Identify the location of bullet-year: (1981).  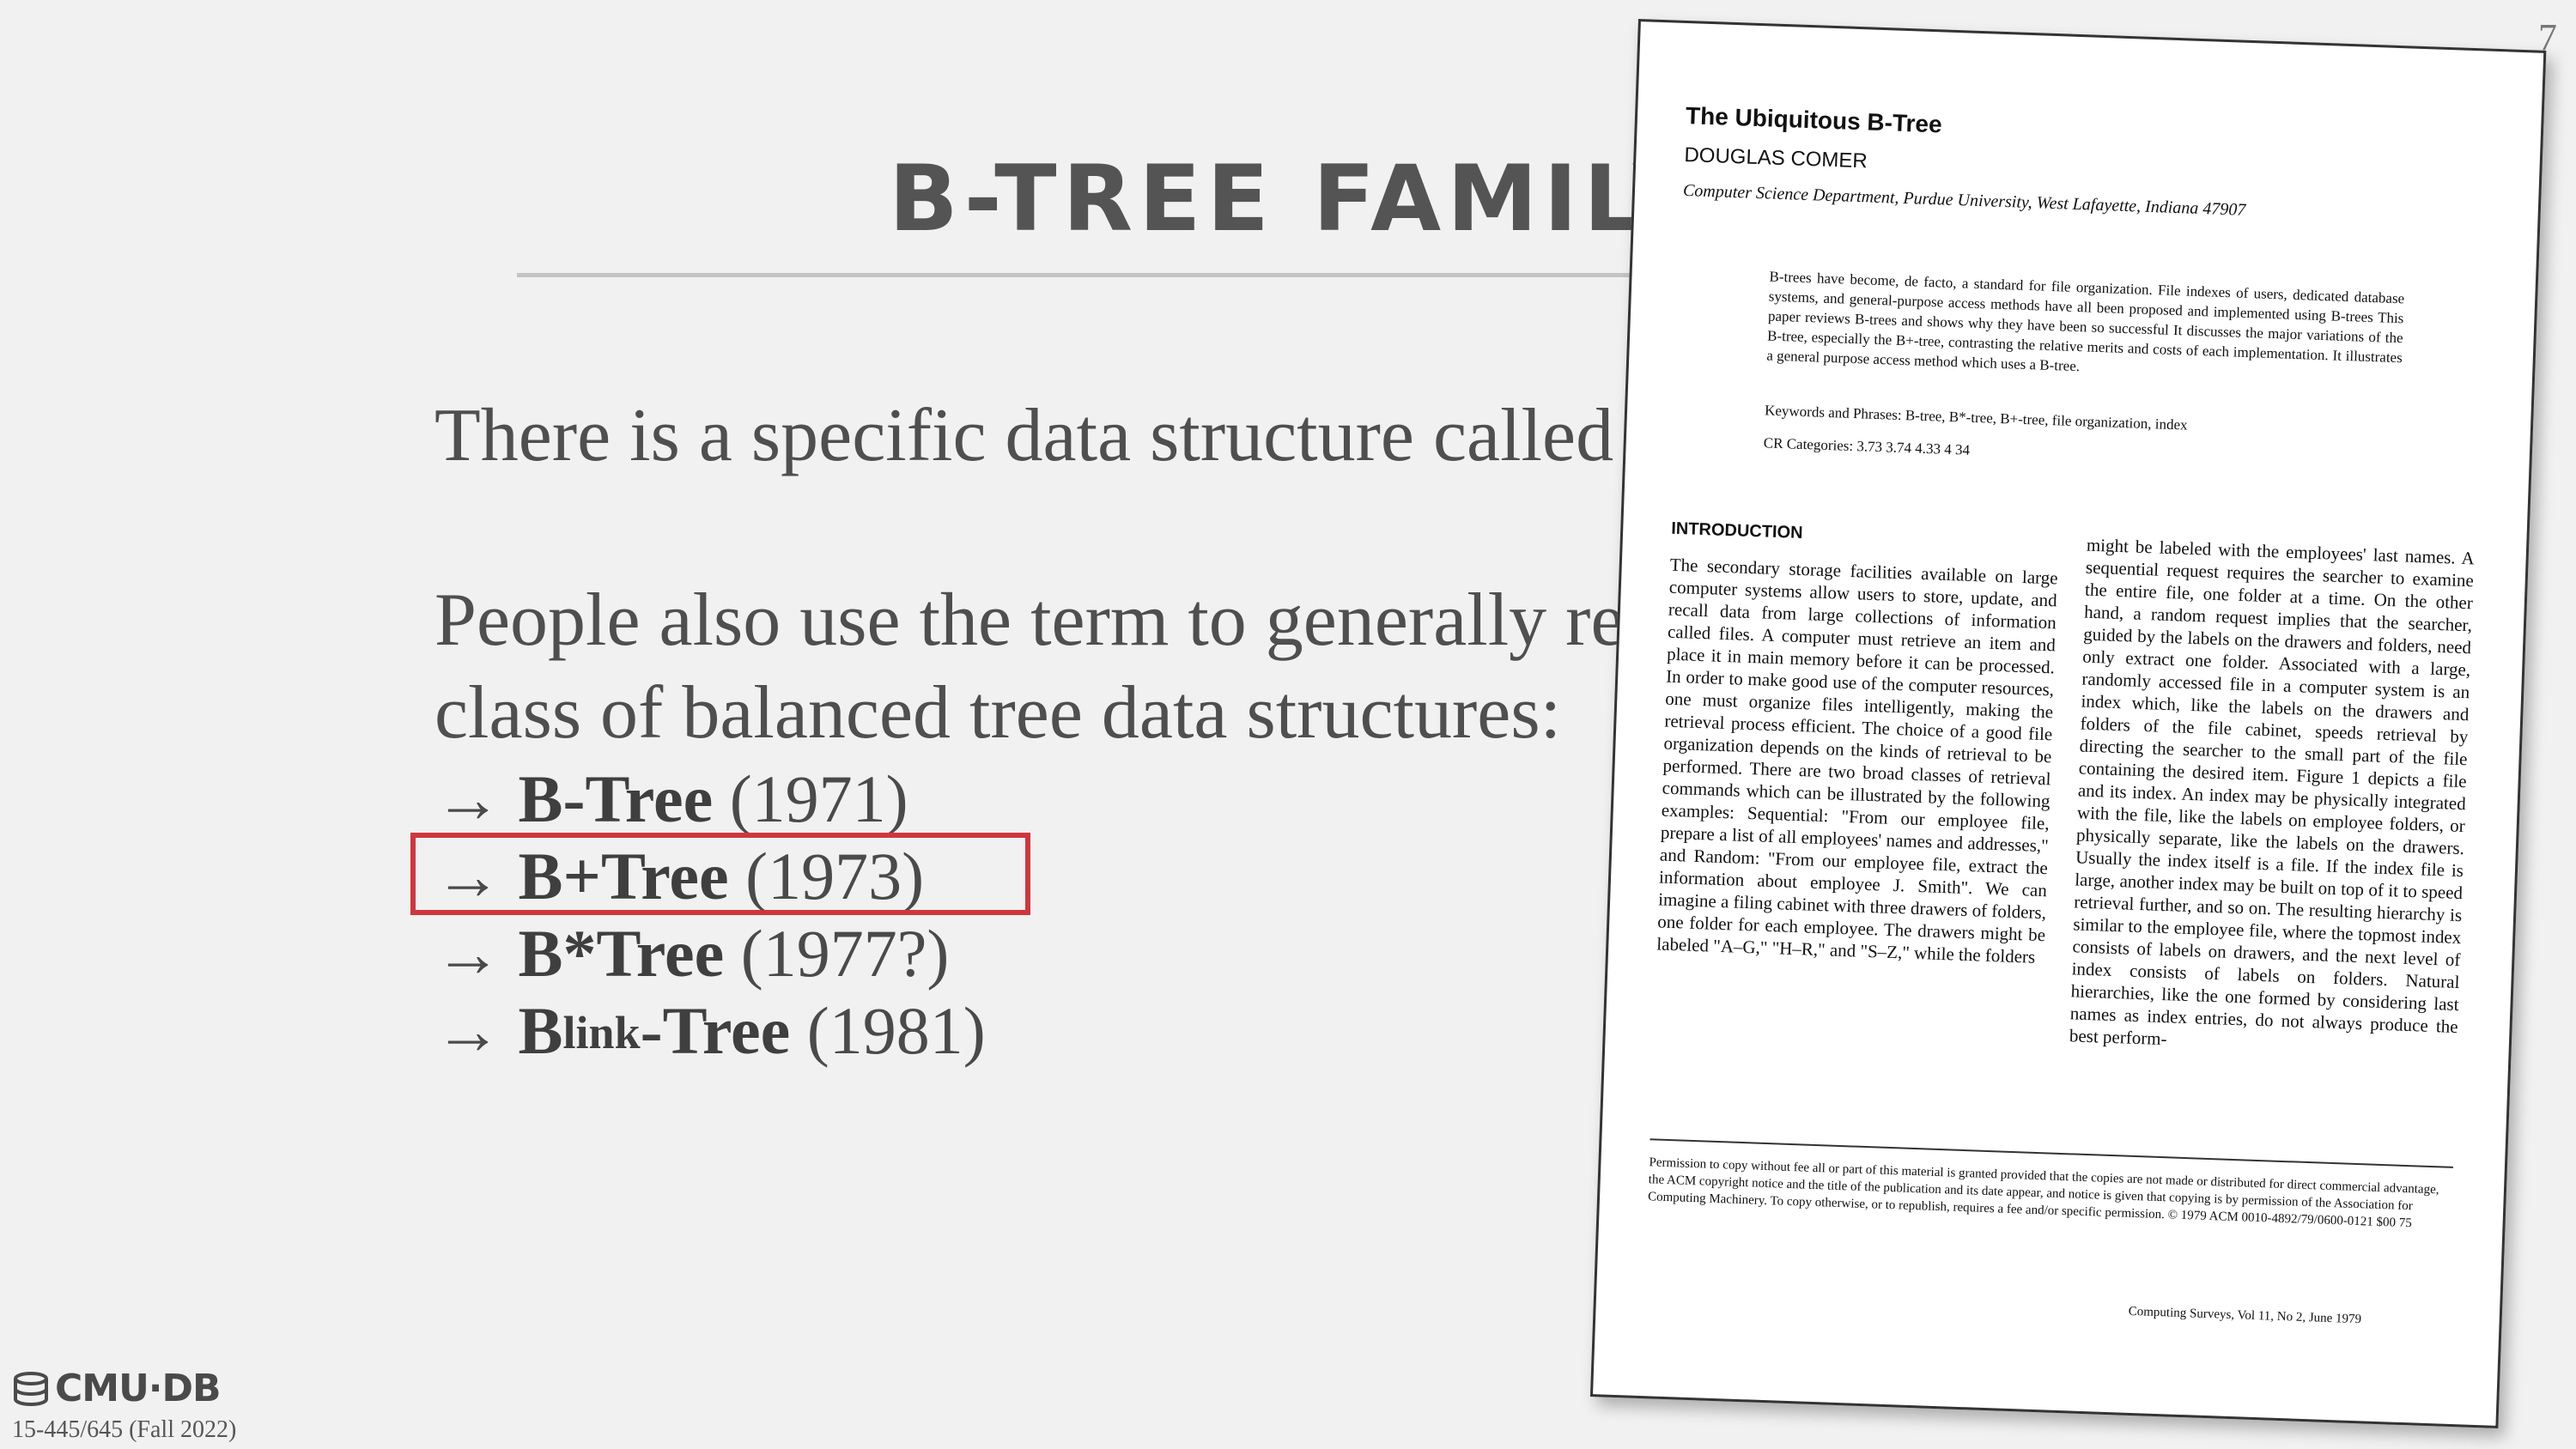
(896, 1030).